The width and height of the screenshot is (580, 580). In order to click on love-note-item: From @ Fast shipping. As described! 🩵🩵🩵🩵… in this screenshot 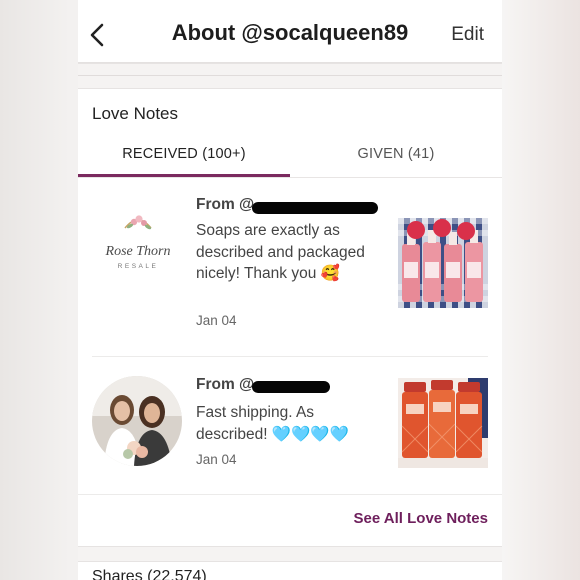, I will do `click(290, 433)`.